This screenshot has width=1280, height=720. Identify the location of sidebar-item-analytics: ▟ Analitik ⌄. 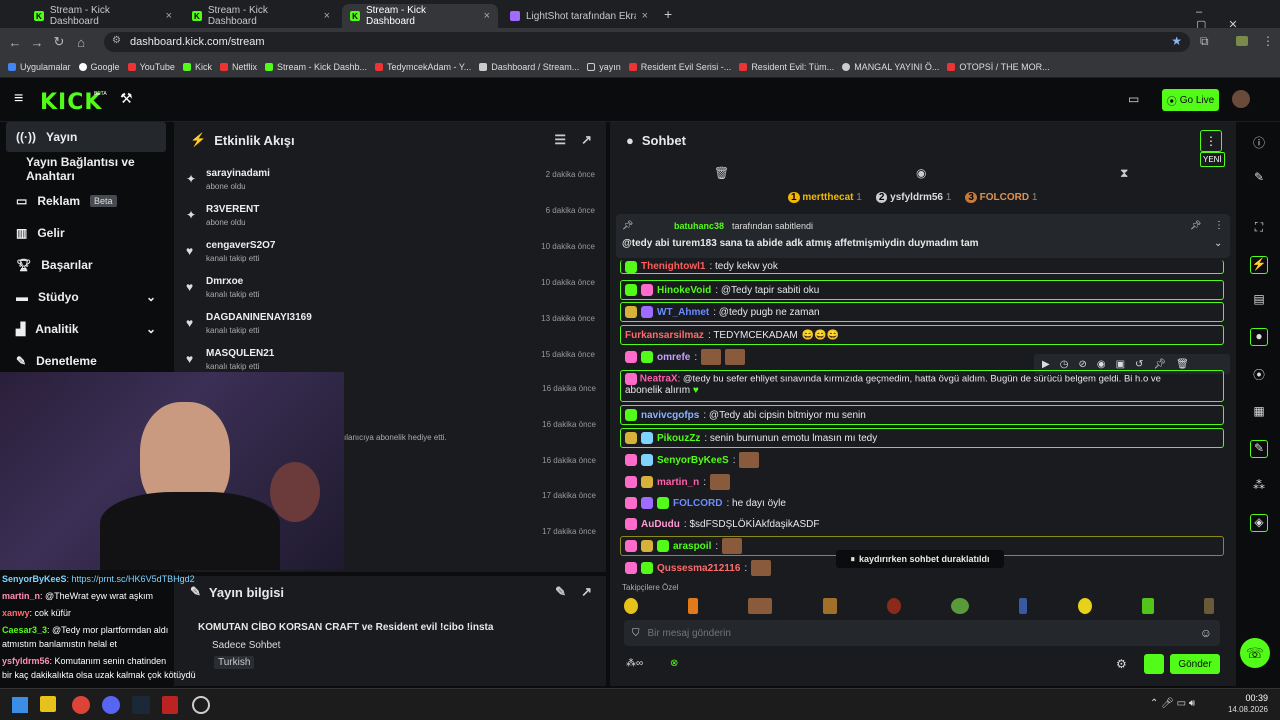
(86, 329).